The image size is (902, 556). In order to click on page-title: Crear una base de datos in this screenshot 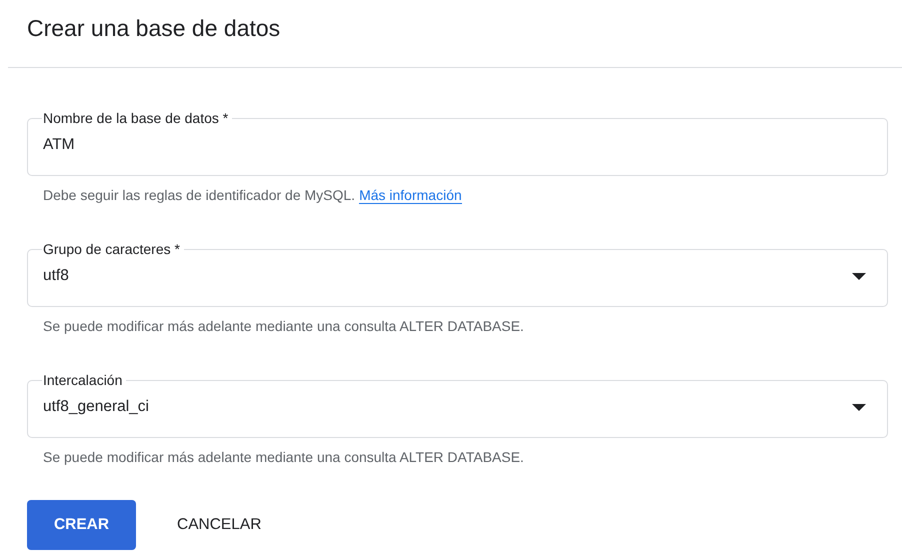, I will do `click(153, 28)`.